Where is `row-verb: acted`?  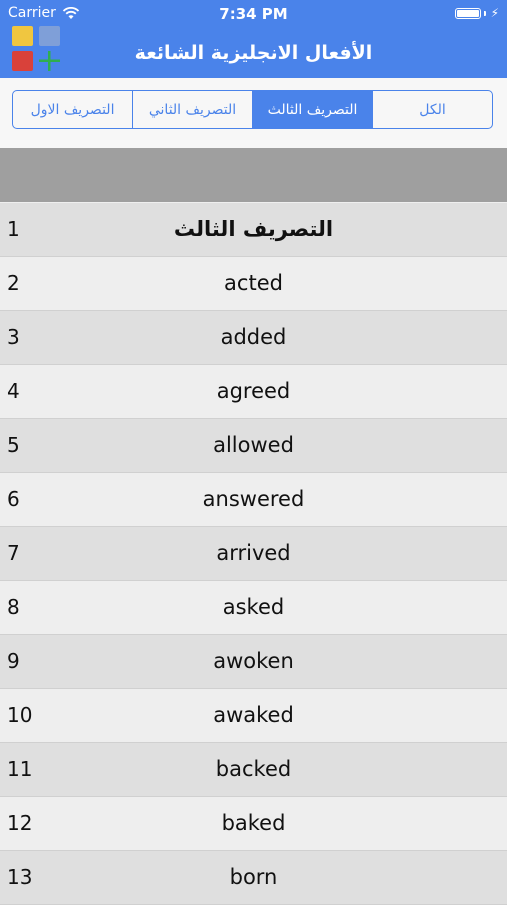 row-verb: acted is located at coordinates (253, 283).